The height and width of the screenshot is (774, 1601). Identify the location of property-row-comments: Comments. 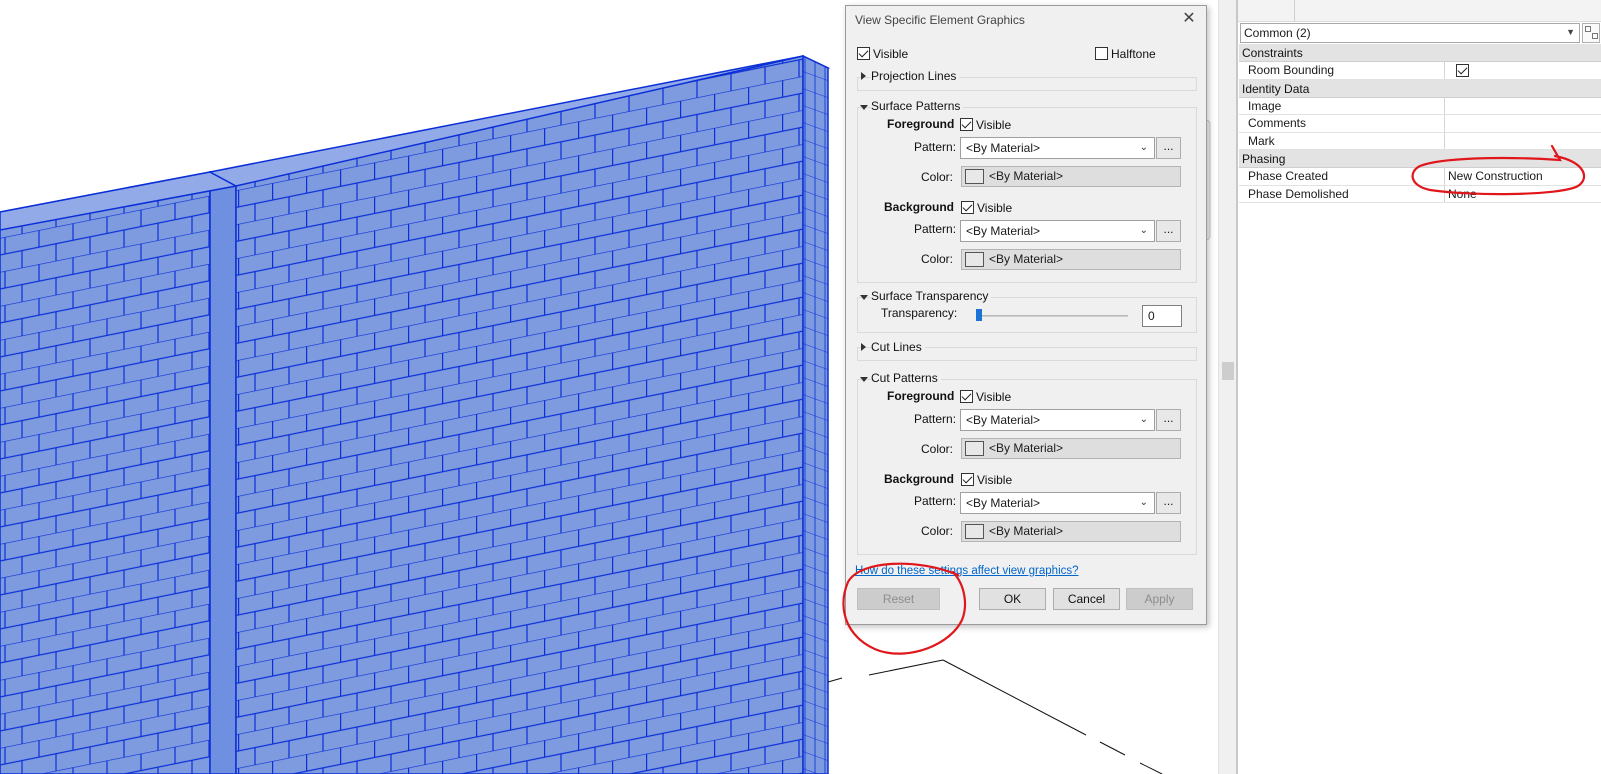
(1420, 124).